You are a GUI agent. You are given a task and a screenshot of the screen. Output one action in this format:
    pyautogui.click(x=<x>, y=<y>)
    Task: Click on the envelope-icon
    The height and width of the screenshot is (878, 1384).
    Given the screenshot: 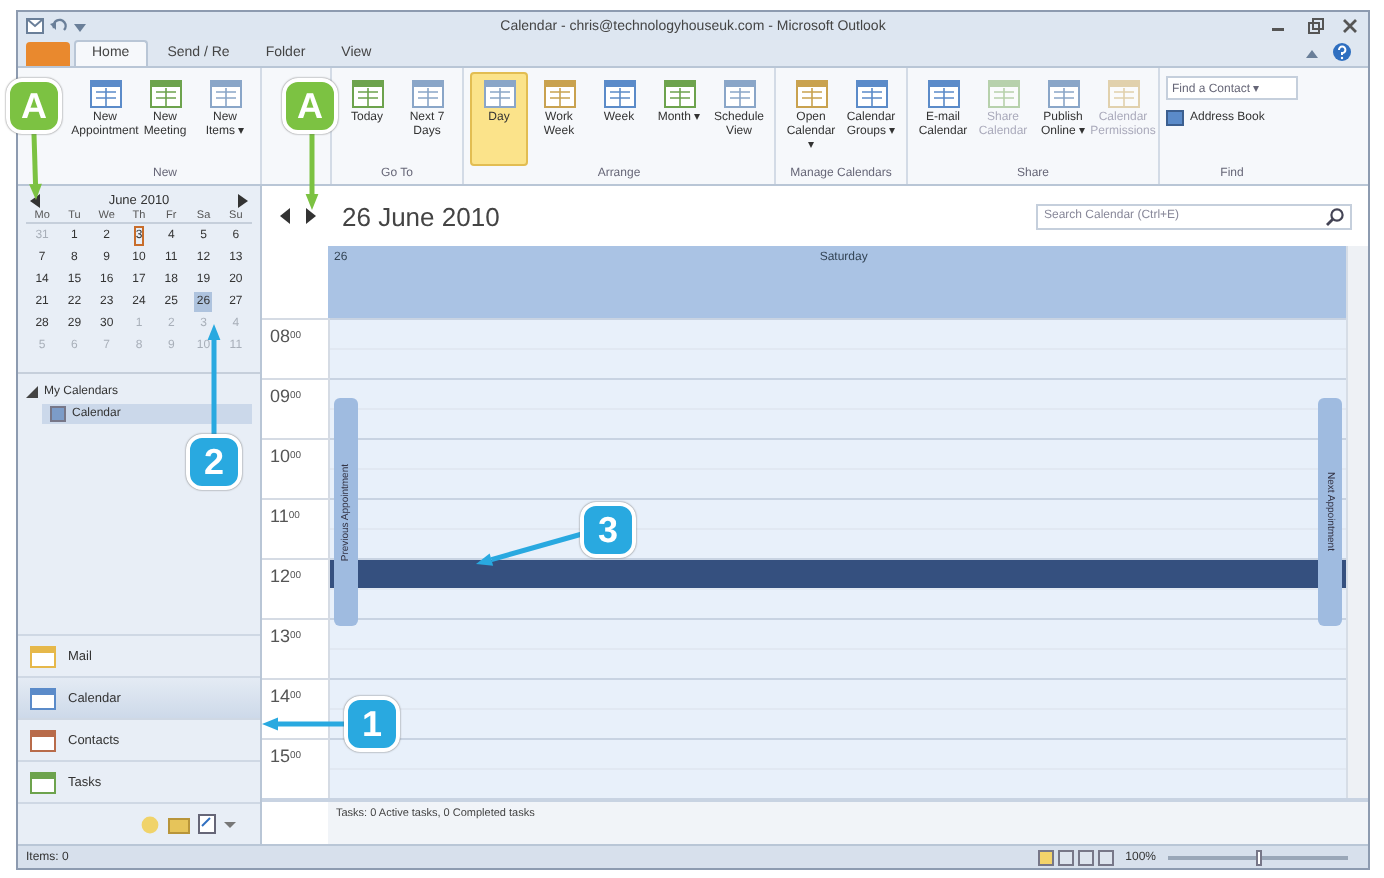 What is the action you would take?
    pyautogui.click(x=35, y=26)
    